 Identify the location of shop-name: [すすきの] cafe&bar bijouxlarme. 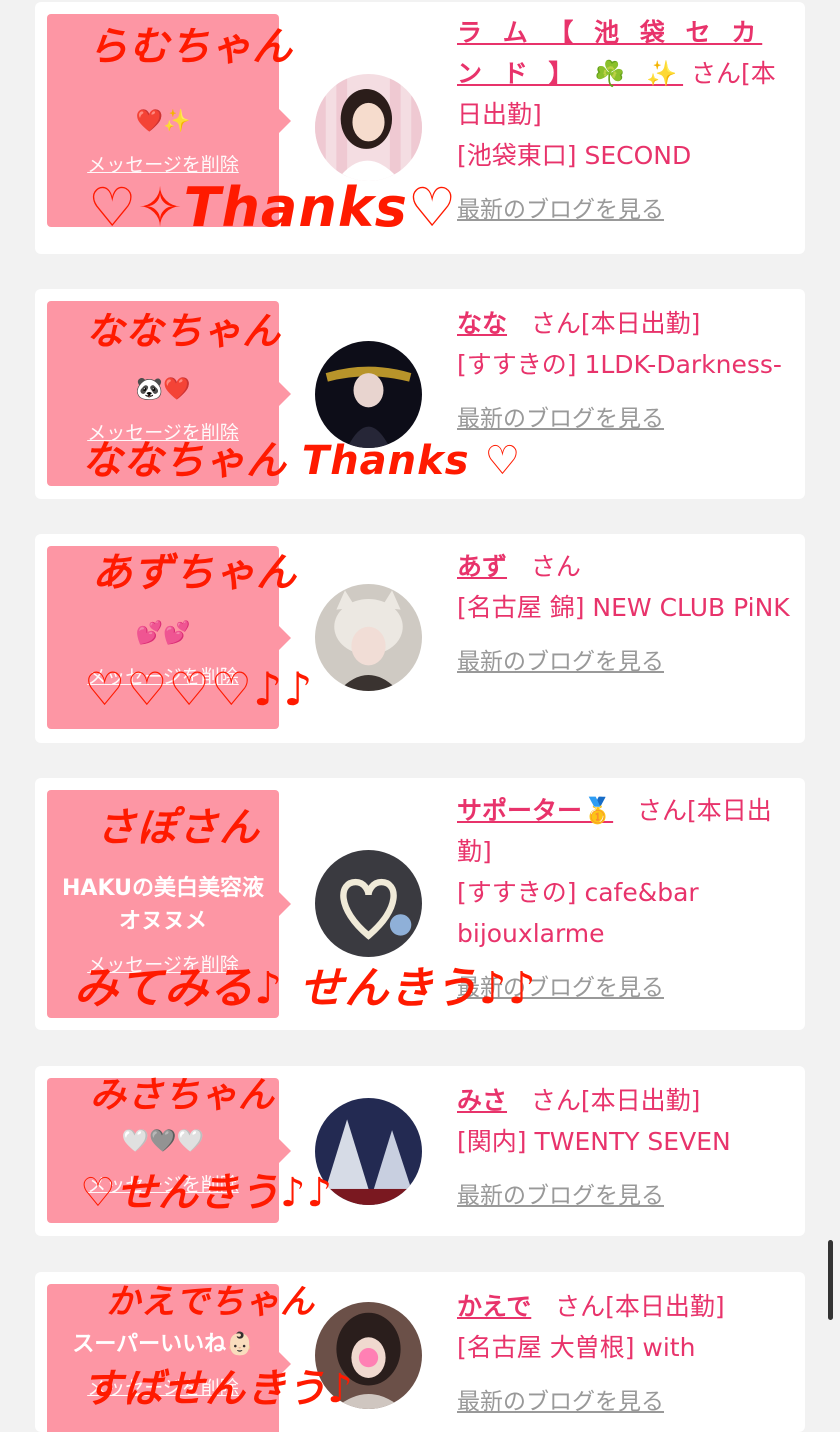
(578, 913).